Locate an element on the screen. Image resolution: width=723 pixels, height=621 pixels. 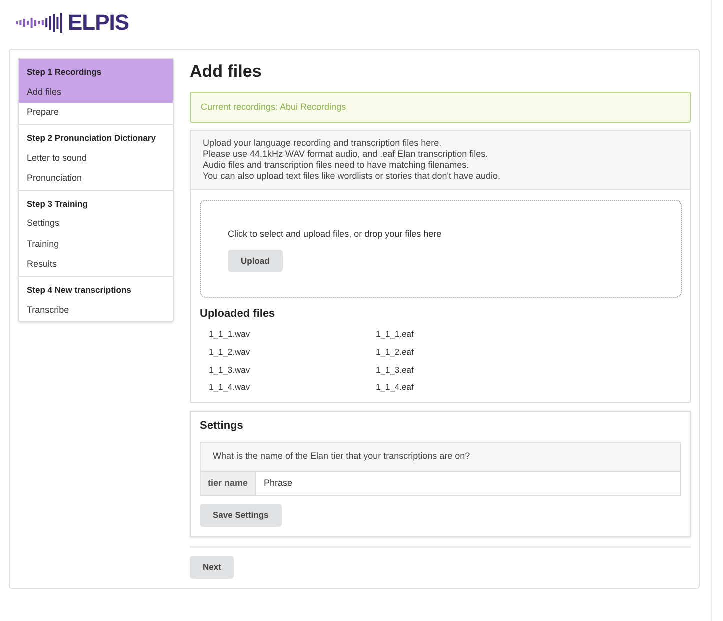
step-heading: Step 3 Training is located at coordinates (57, 204).